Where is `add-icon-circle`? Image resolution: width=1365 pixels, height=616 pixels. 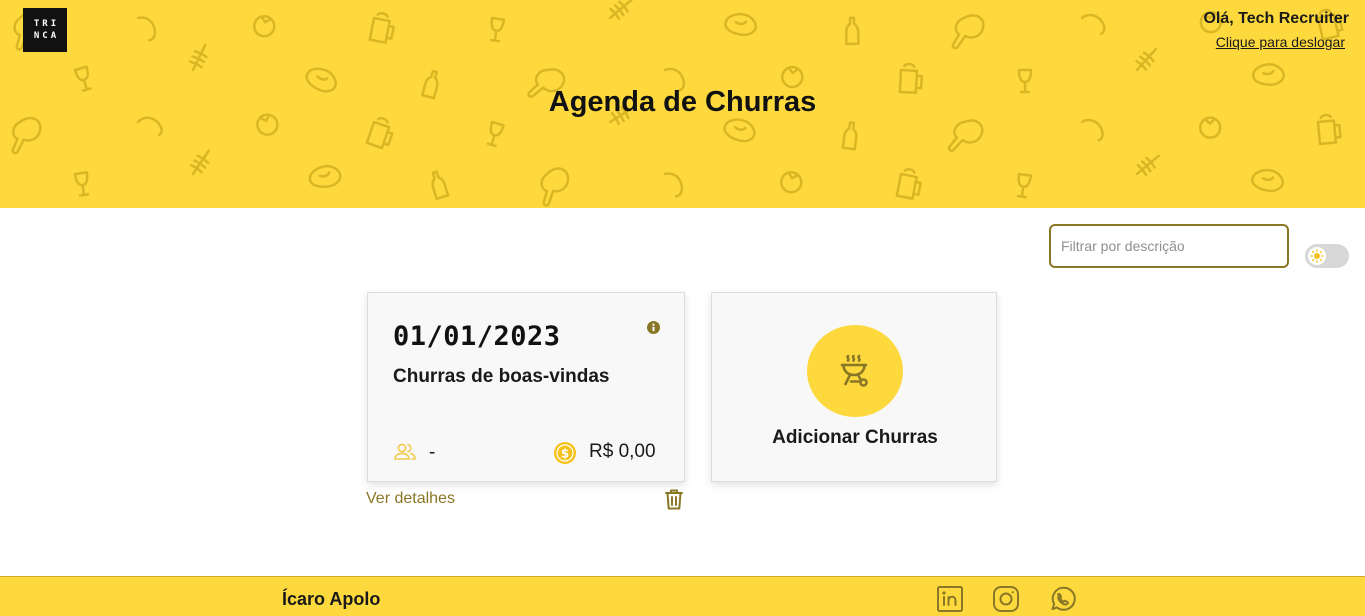
add-icon-circle is located at coordinates (855, 371).